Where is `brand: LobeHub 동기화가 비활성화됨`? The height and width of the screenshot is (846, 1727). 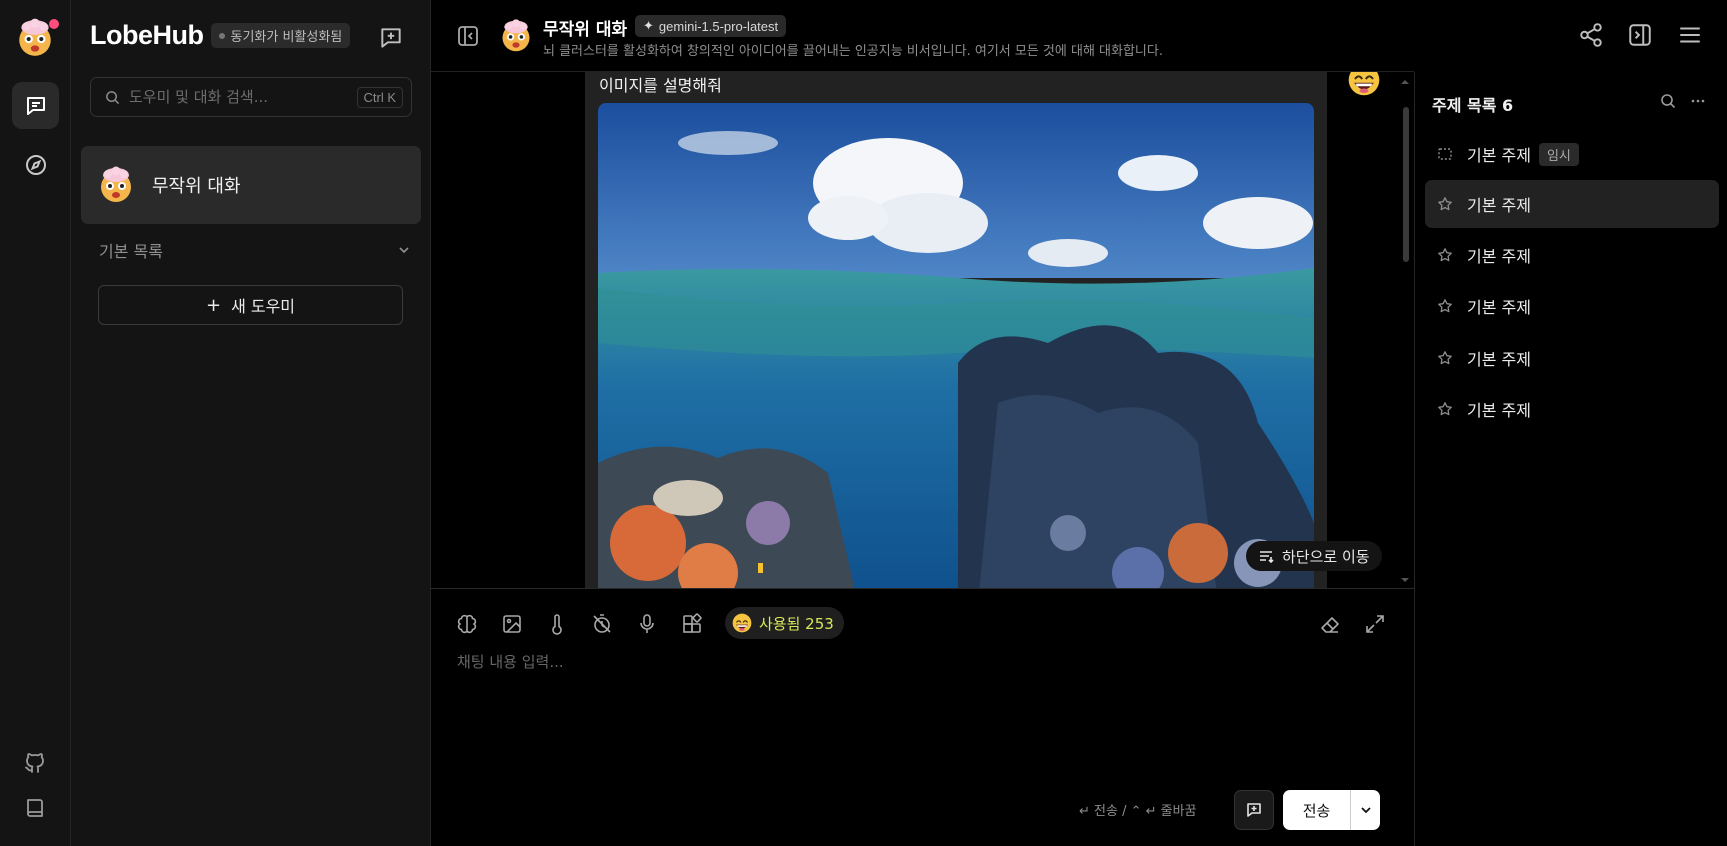
brand: LobeHub 동기화가 비활성화됨 is located at coordinates (220, 35).